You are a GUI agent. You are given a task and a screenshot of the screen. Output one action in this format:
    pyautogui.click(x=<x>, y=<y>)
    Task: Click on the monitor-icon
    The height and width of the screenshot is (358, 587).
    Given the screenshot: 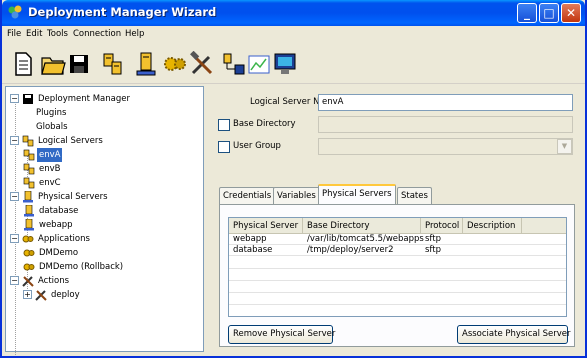 What is the action you would take?
    pyautogui.click(x=285, y=64)
    